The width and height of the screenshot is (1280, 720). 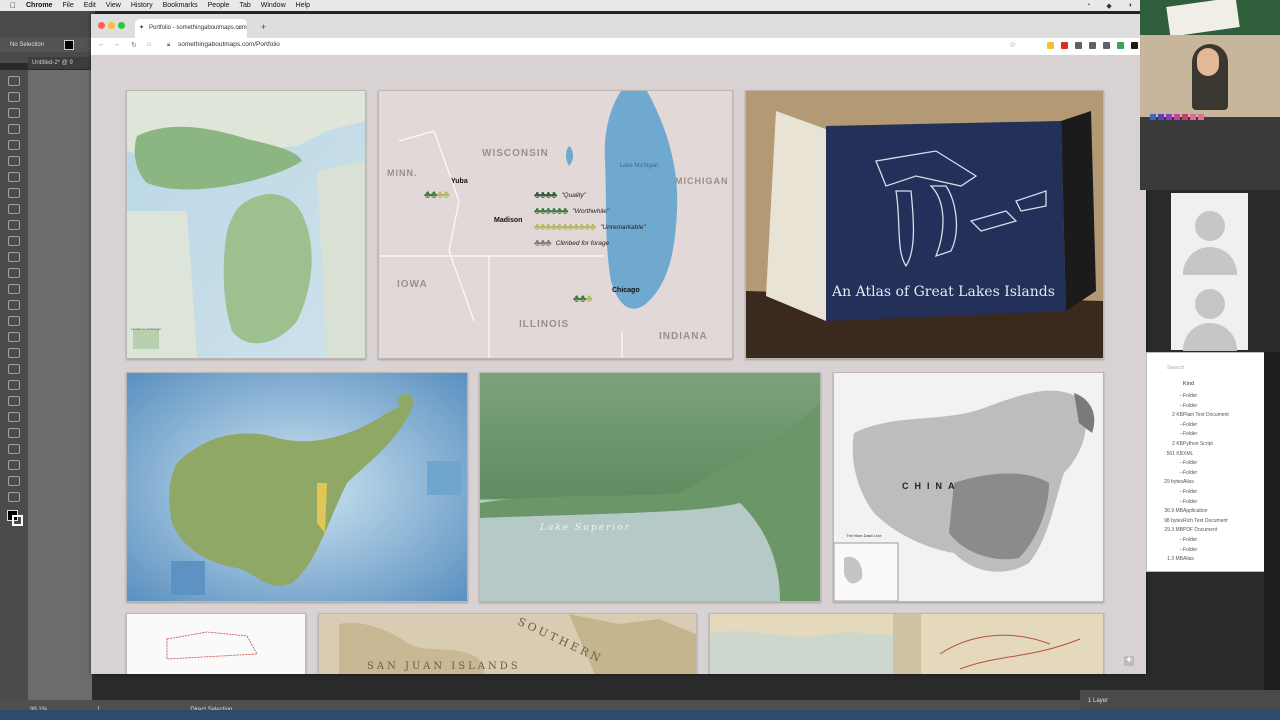 I want to click on finder-row: 36.9 MB Application, so click(x=1203, y=512).